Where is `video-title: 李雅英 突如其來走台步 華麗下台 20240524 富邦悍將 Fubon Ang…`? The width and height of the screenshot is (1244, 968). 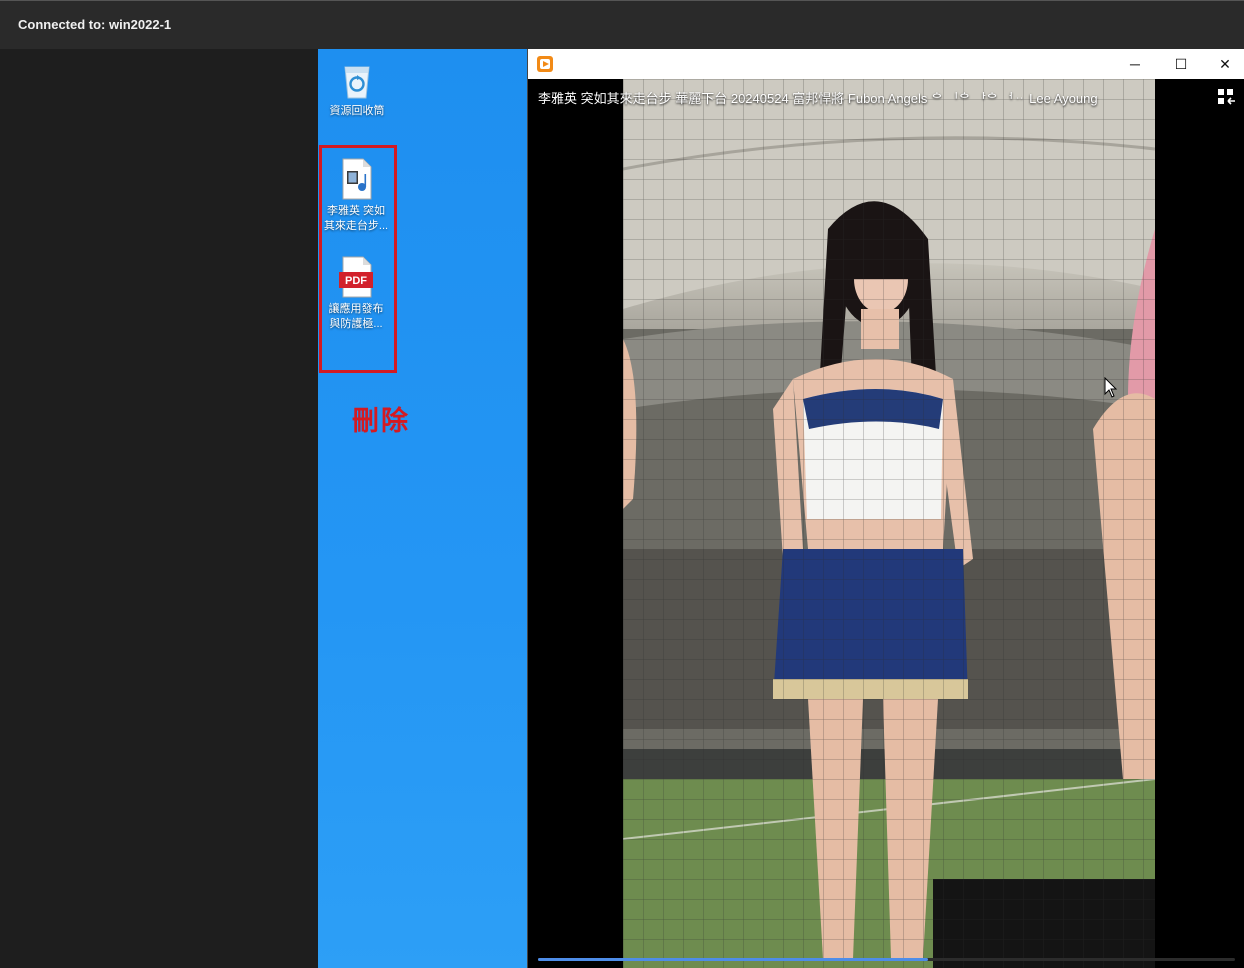
video-title: 李雅英 突如其來走台步 華麗下台 20240524 富邦悍將 Fubon Ang… is located at coordinates (818, 98).